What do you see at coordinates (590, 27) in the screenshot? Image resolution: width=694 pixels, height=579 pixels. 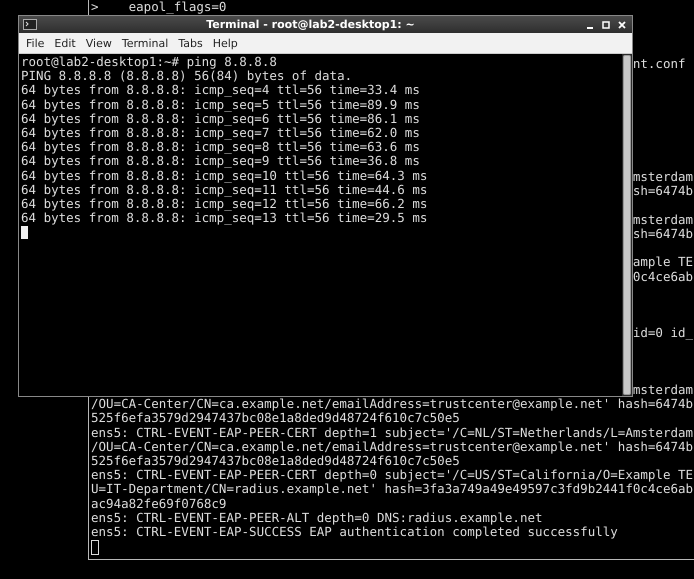 I see `minimize-icon` at bounding box center [590, 27].